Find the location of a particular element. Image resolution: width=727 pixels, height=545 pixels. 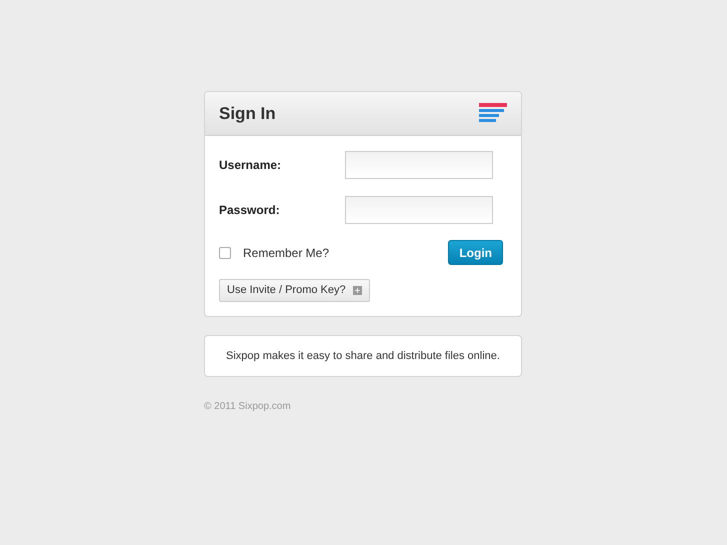

copyright: © 2011 Sixpop.com is located at coordinates (247, 406).